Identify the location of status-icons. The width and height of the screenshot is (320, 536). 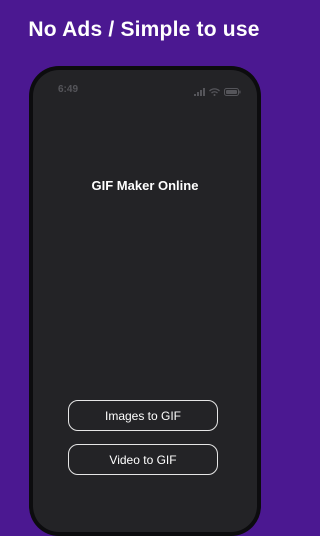
(217, 92).